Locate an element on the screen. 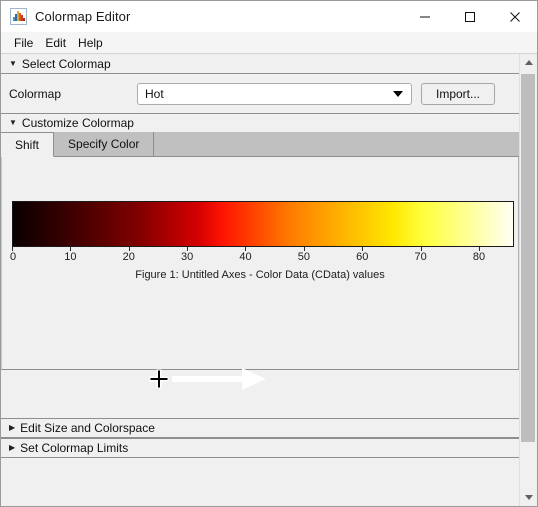 The image size is (538, 507). axis-tick-label: 10 is located at coordinates (70, 257).